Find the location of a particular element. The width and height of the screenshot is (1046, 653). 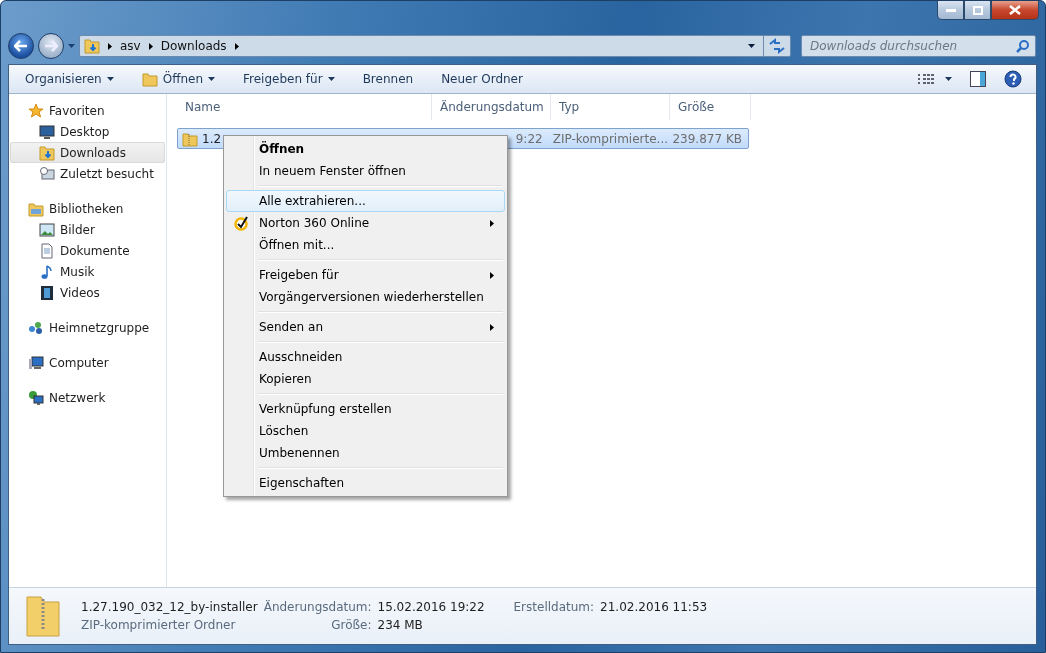

details-label: Erstelldatum: is located at coordinates (554, 607).